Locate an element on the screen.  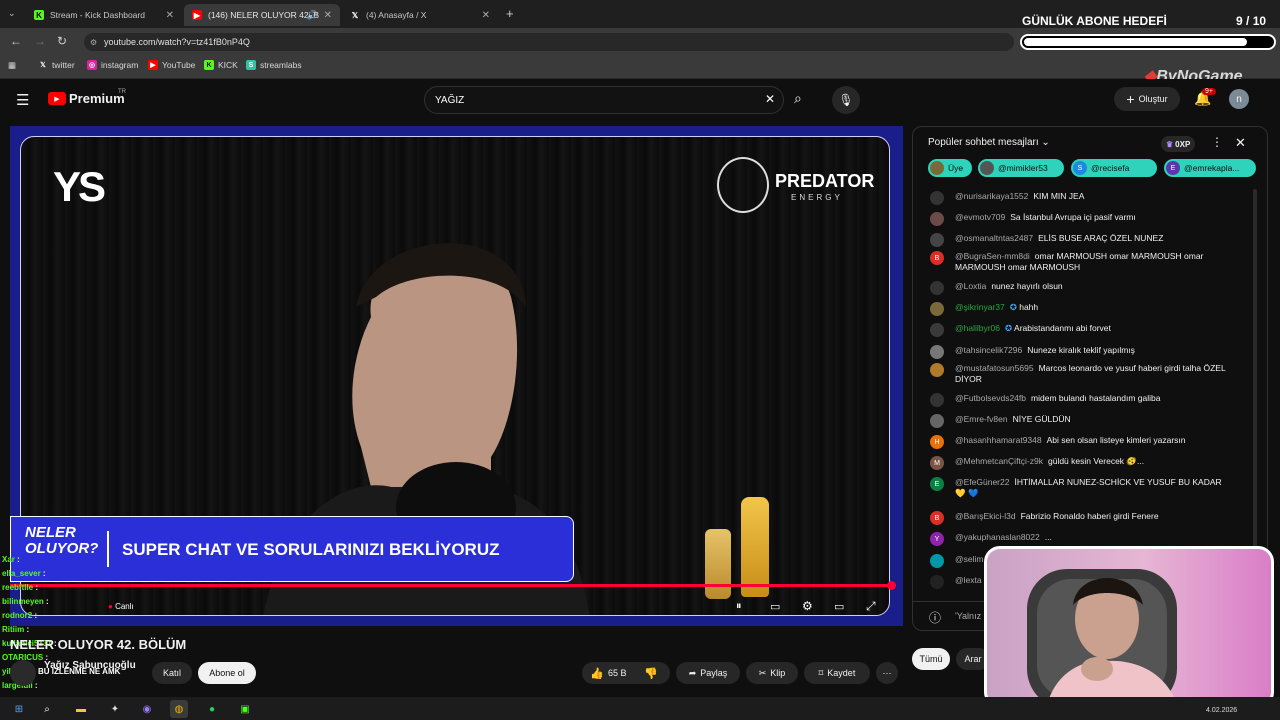
speaker-icon: 🔊 is located at coordinates (312, 15).